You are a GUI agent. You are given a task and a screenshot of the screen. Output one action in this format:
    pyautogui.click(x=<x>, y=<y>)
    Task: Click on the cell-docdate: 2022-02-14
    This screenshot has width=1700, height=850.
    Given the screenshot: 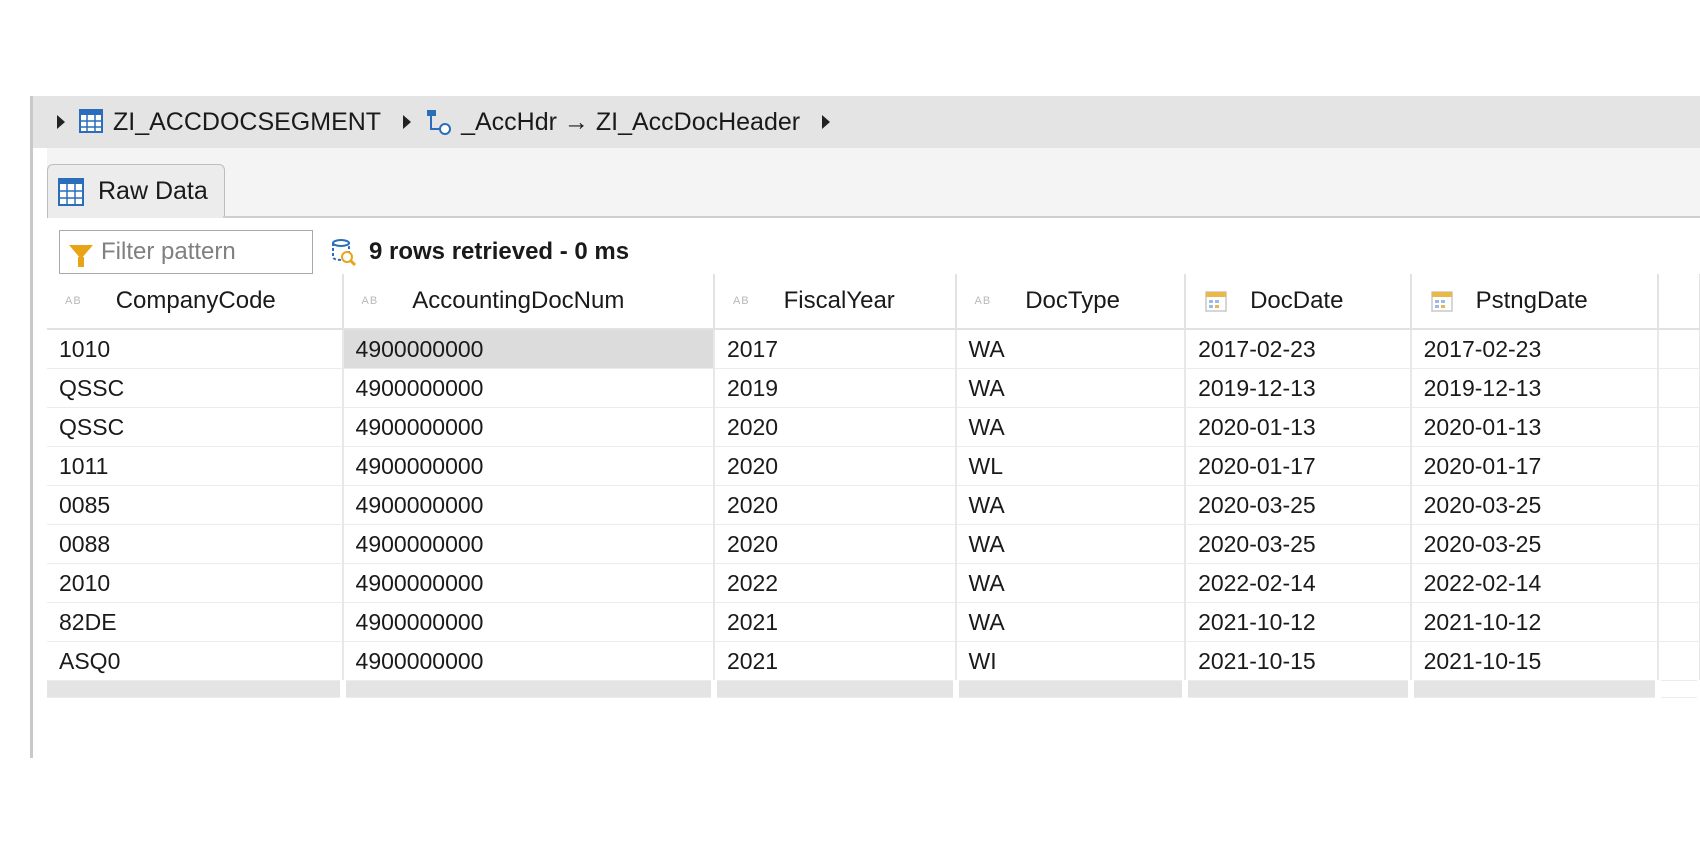 What is the action you would take?
    pyautogui.click(x=1298, y=583)
    